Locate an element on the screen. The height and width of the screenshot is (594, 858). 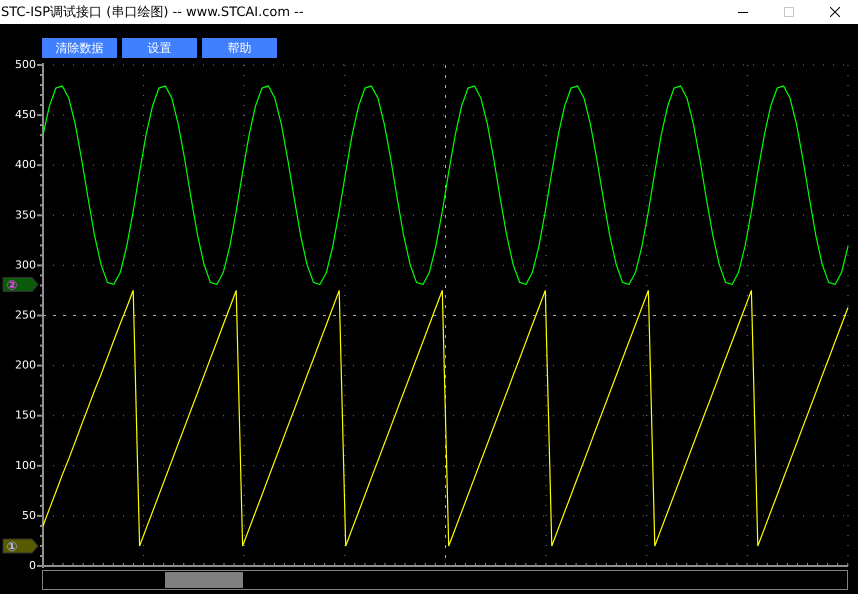
toolbar-button: 帮助 is located at coordinates (239, 48).